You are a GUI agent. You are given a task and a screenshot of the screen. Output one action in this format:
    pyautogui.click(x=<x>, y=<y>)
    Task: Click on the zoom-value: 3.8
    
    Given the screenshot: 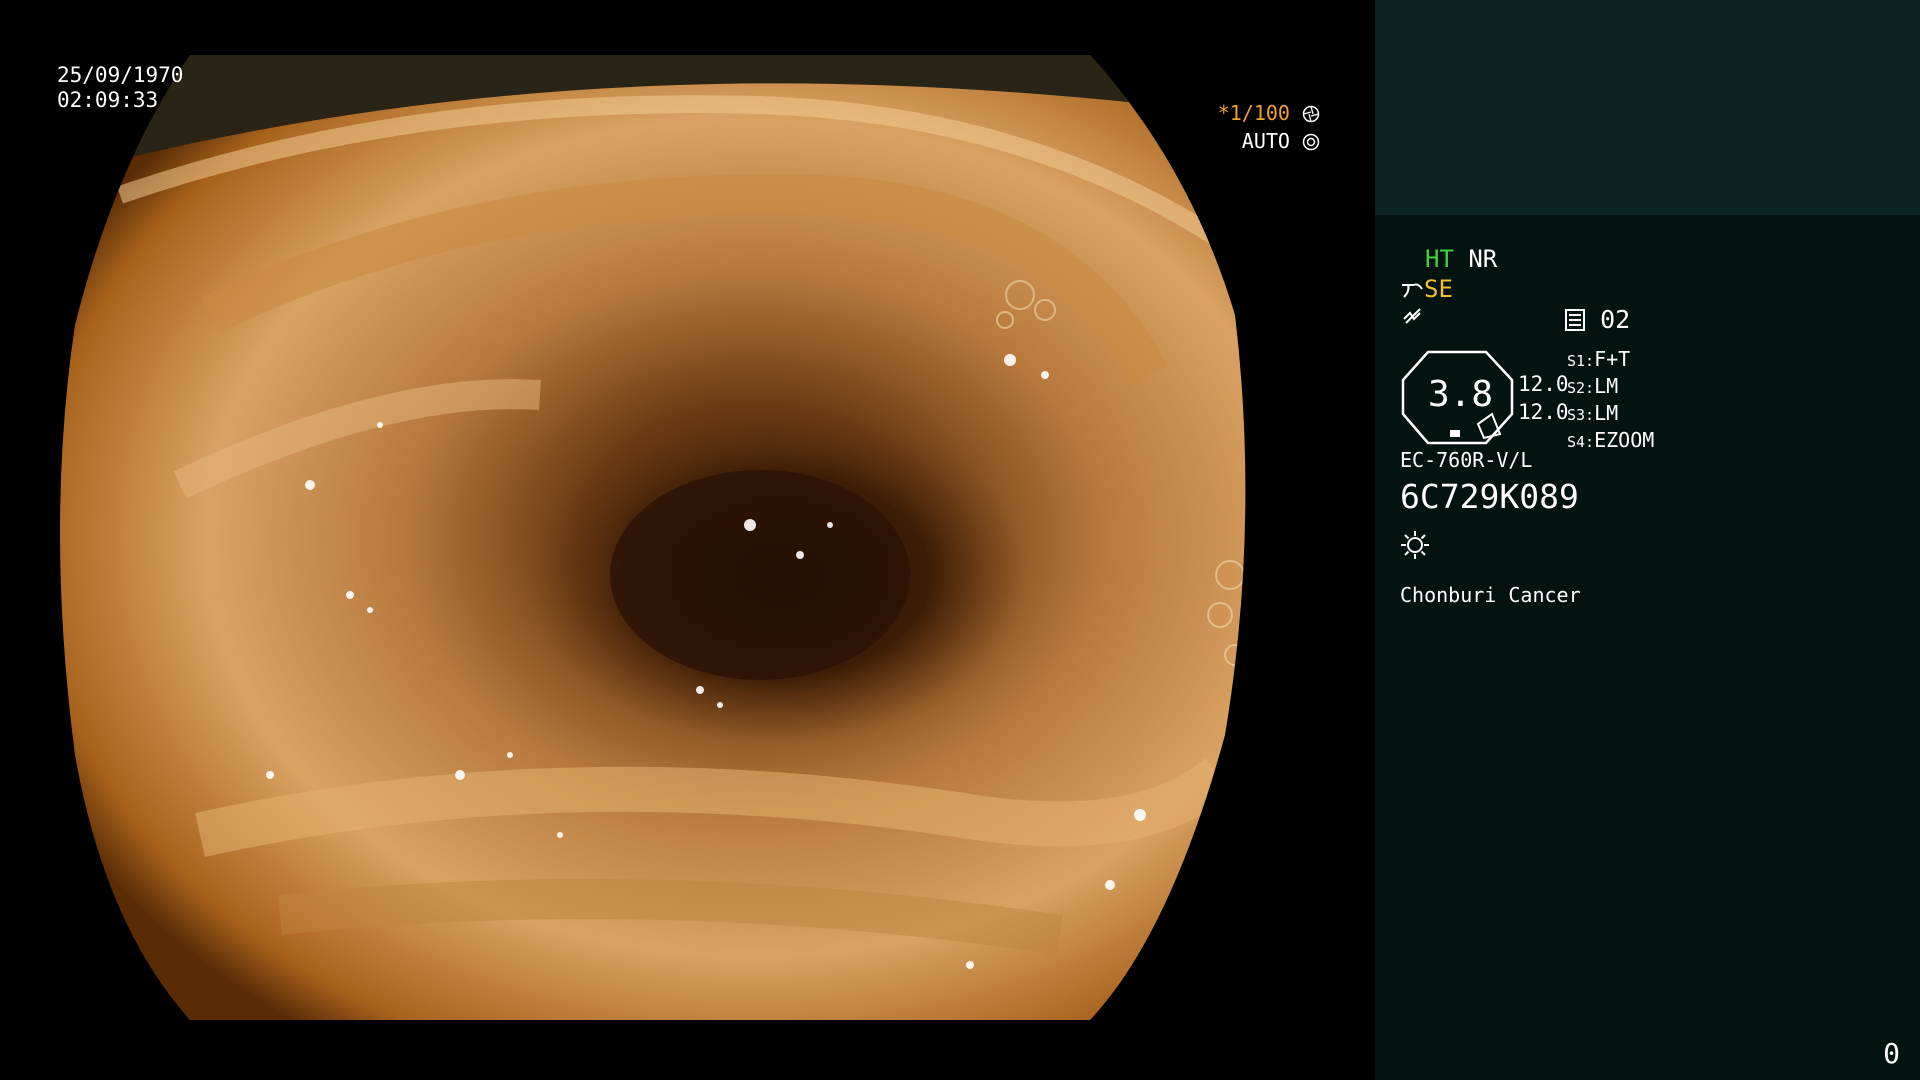 What is the action you would take?
    pyautogui.click(x=1461, y=394)
    